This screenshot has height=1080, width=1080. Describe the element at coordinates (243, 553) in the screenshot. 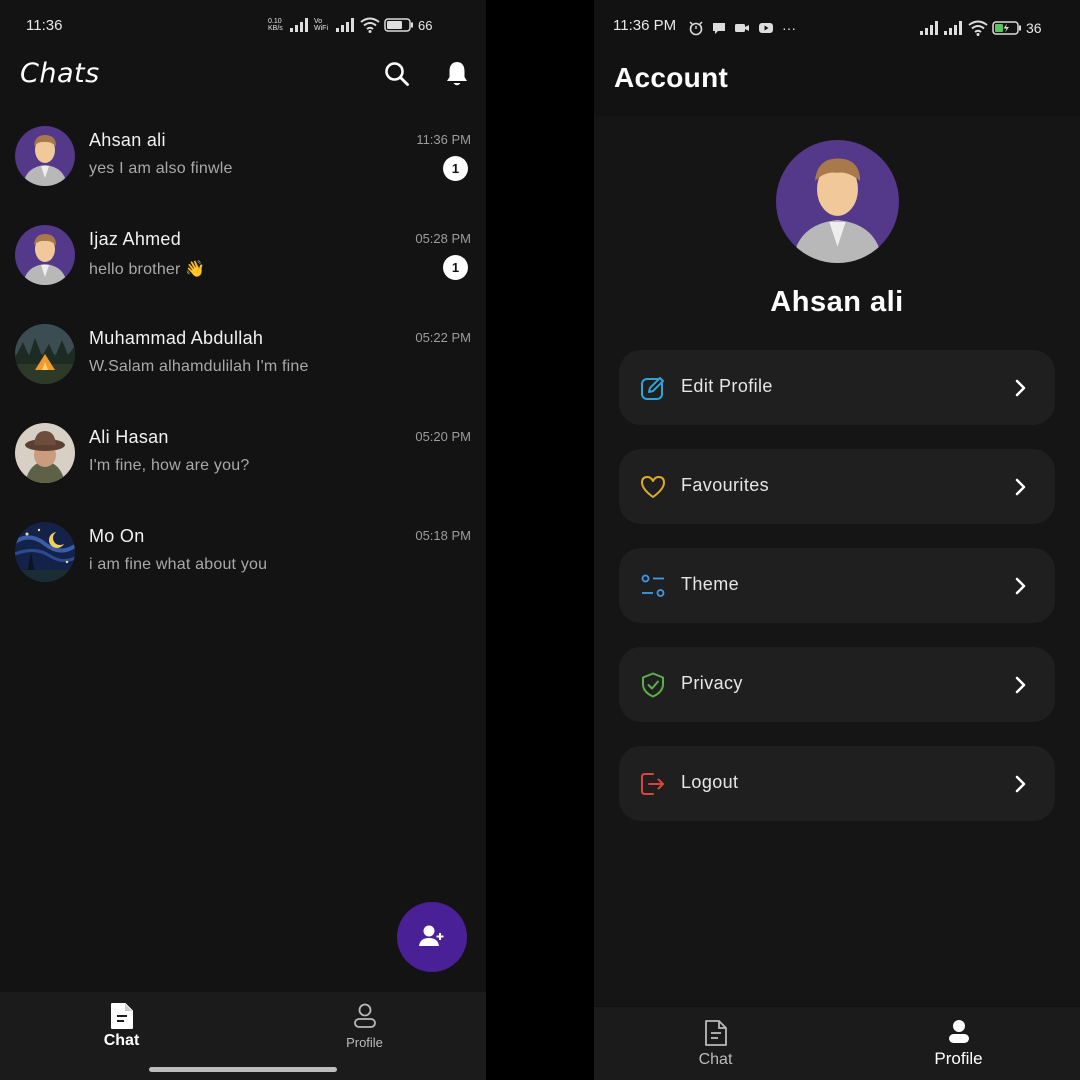

I see `chat-item: Mo On i am fine what about you 05:18 PM` at that location.